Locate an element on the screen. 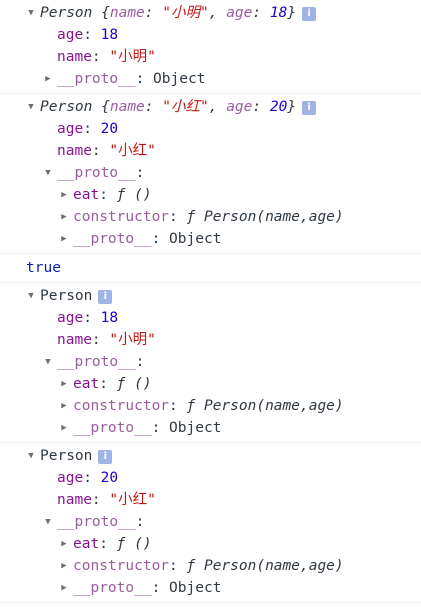  property-key: age is located at coordinates (70, 478).